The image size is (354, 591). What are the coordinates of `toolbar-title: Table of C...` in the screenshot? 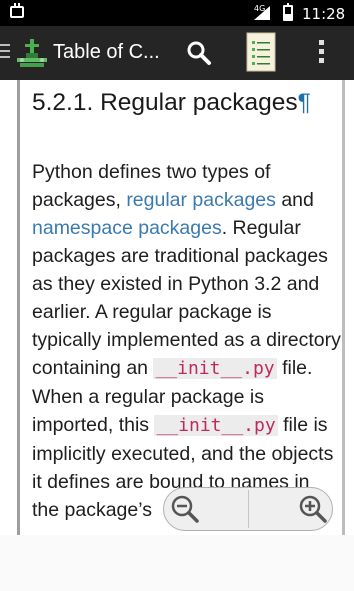 It's located at (106, 52).